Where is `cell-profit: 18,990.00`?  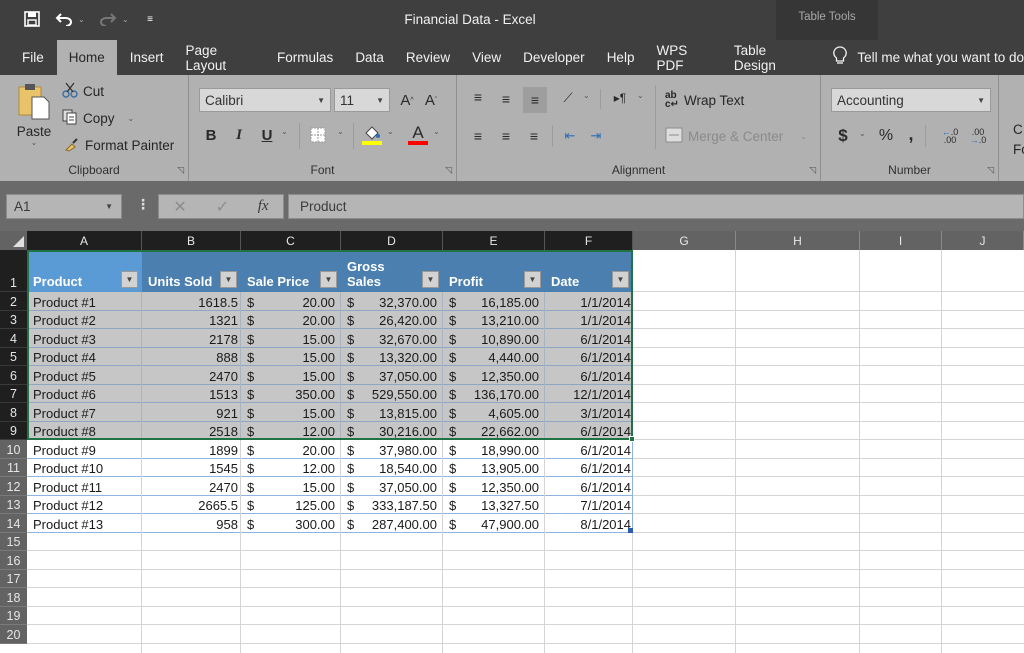
cell-profit: 18,990.00 is located at coordinates (494, 449).